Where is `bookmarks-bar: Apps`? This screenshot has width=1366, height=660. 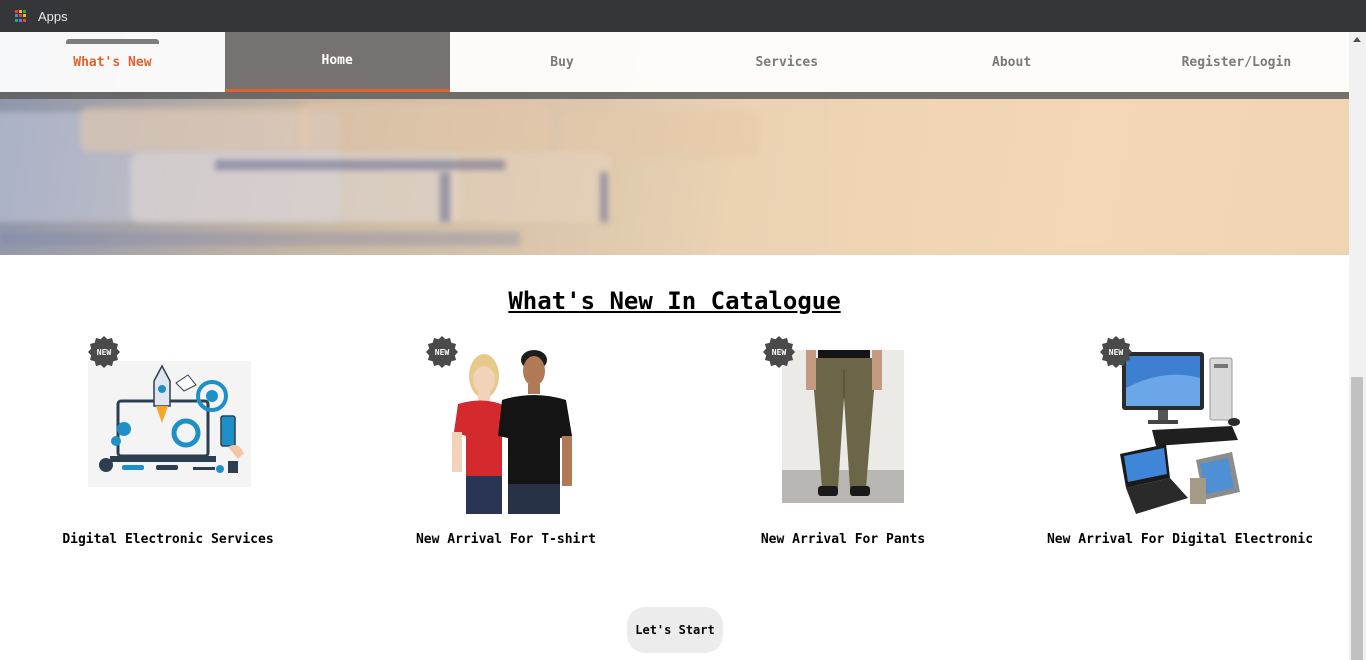
bookmarks-bar: Apps is located at coordinates (683, 16).